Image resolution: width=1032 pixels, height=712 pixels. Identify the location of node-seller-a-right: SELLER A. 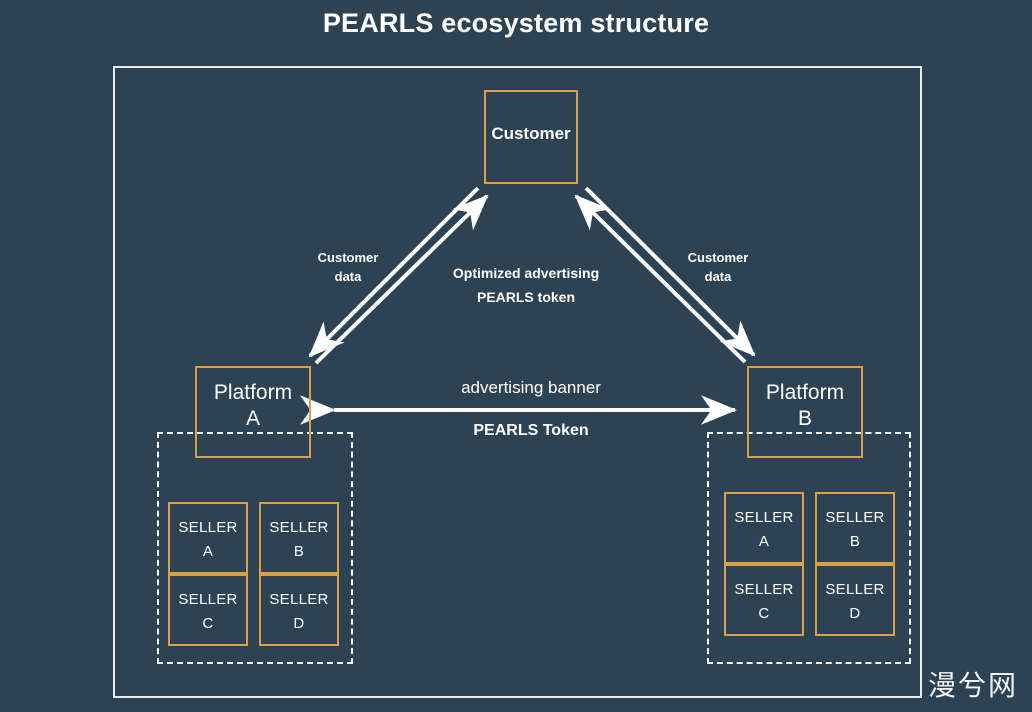
(764, 528).